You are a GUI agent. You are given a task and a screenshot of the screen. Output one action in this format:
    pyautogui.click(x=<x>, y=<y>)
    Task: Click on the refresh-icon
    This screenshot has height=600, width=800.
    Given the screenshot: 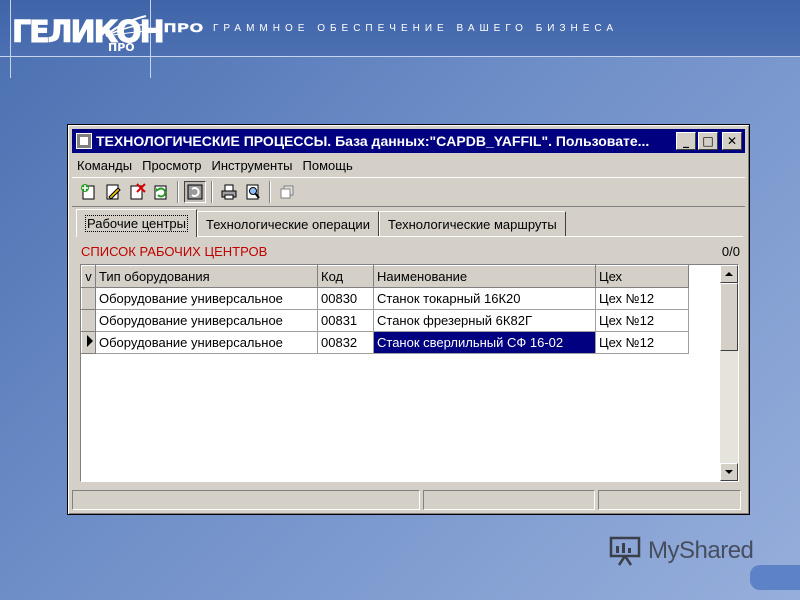 What is the action you would take?
    pyautogui.click(x=161, y=192)
    